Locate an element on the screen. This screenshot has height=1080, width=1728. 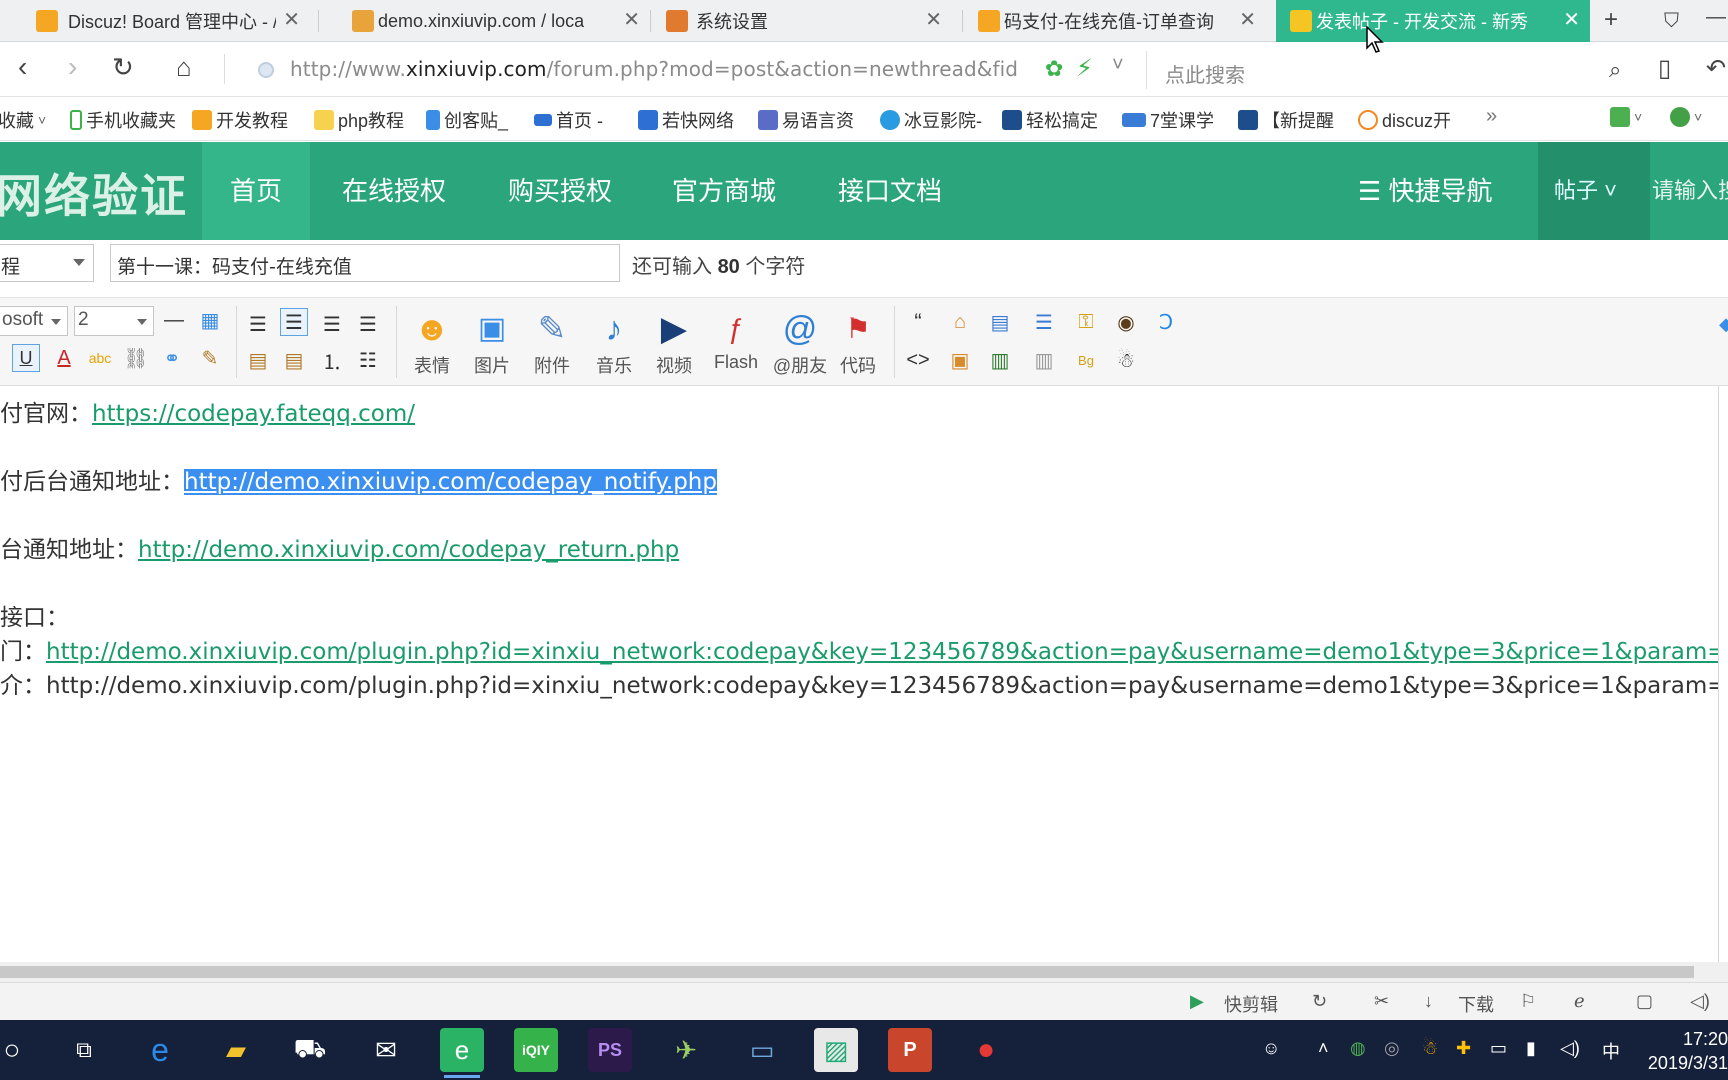
justify-icon: ☰ is located at coordinates (368, 324).